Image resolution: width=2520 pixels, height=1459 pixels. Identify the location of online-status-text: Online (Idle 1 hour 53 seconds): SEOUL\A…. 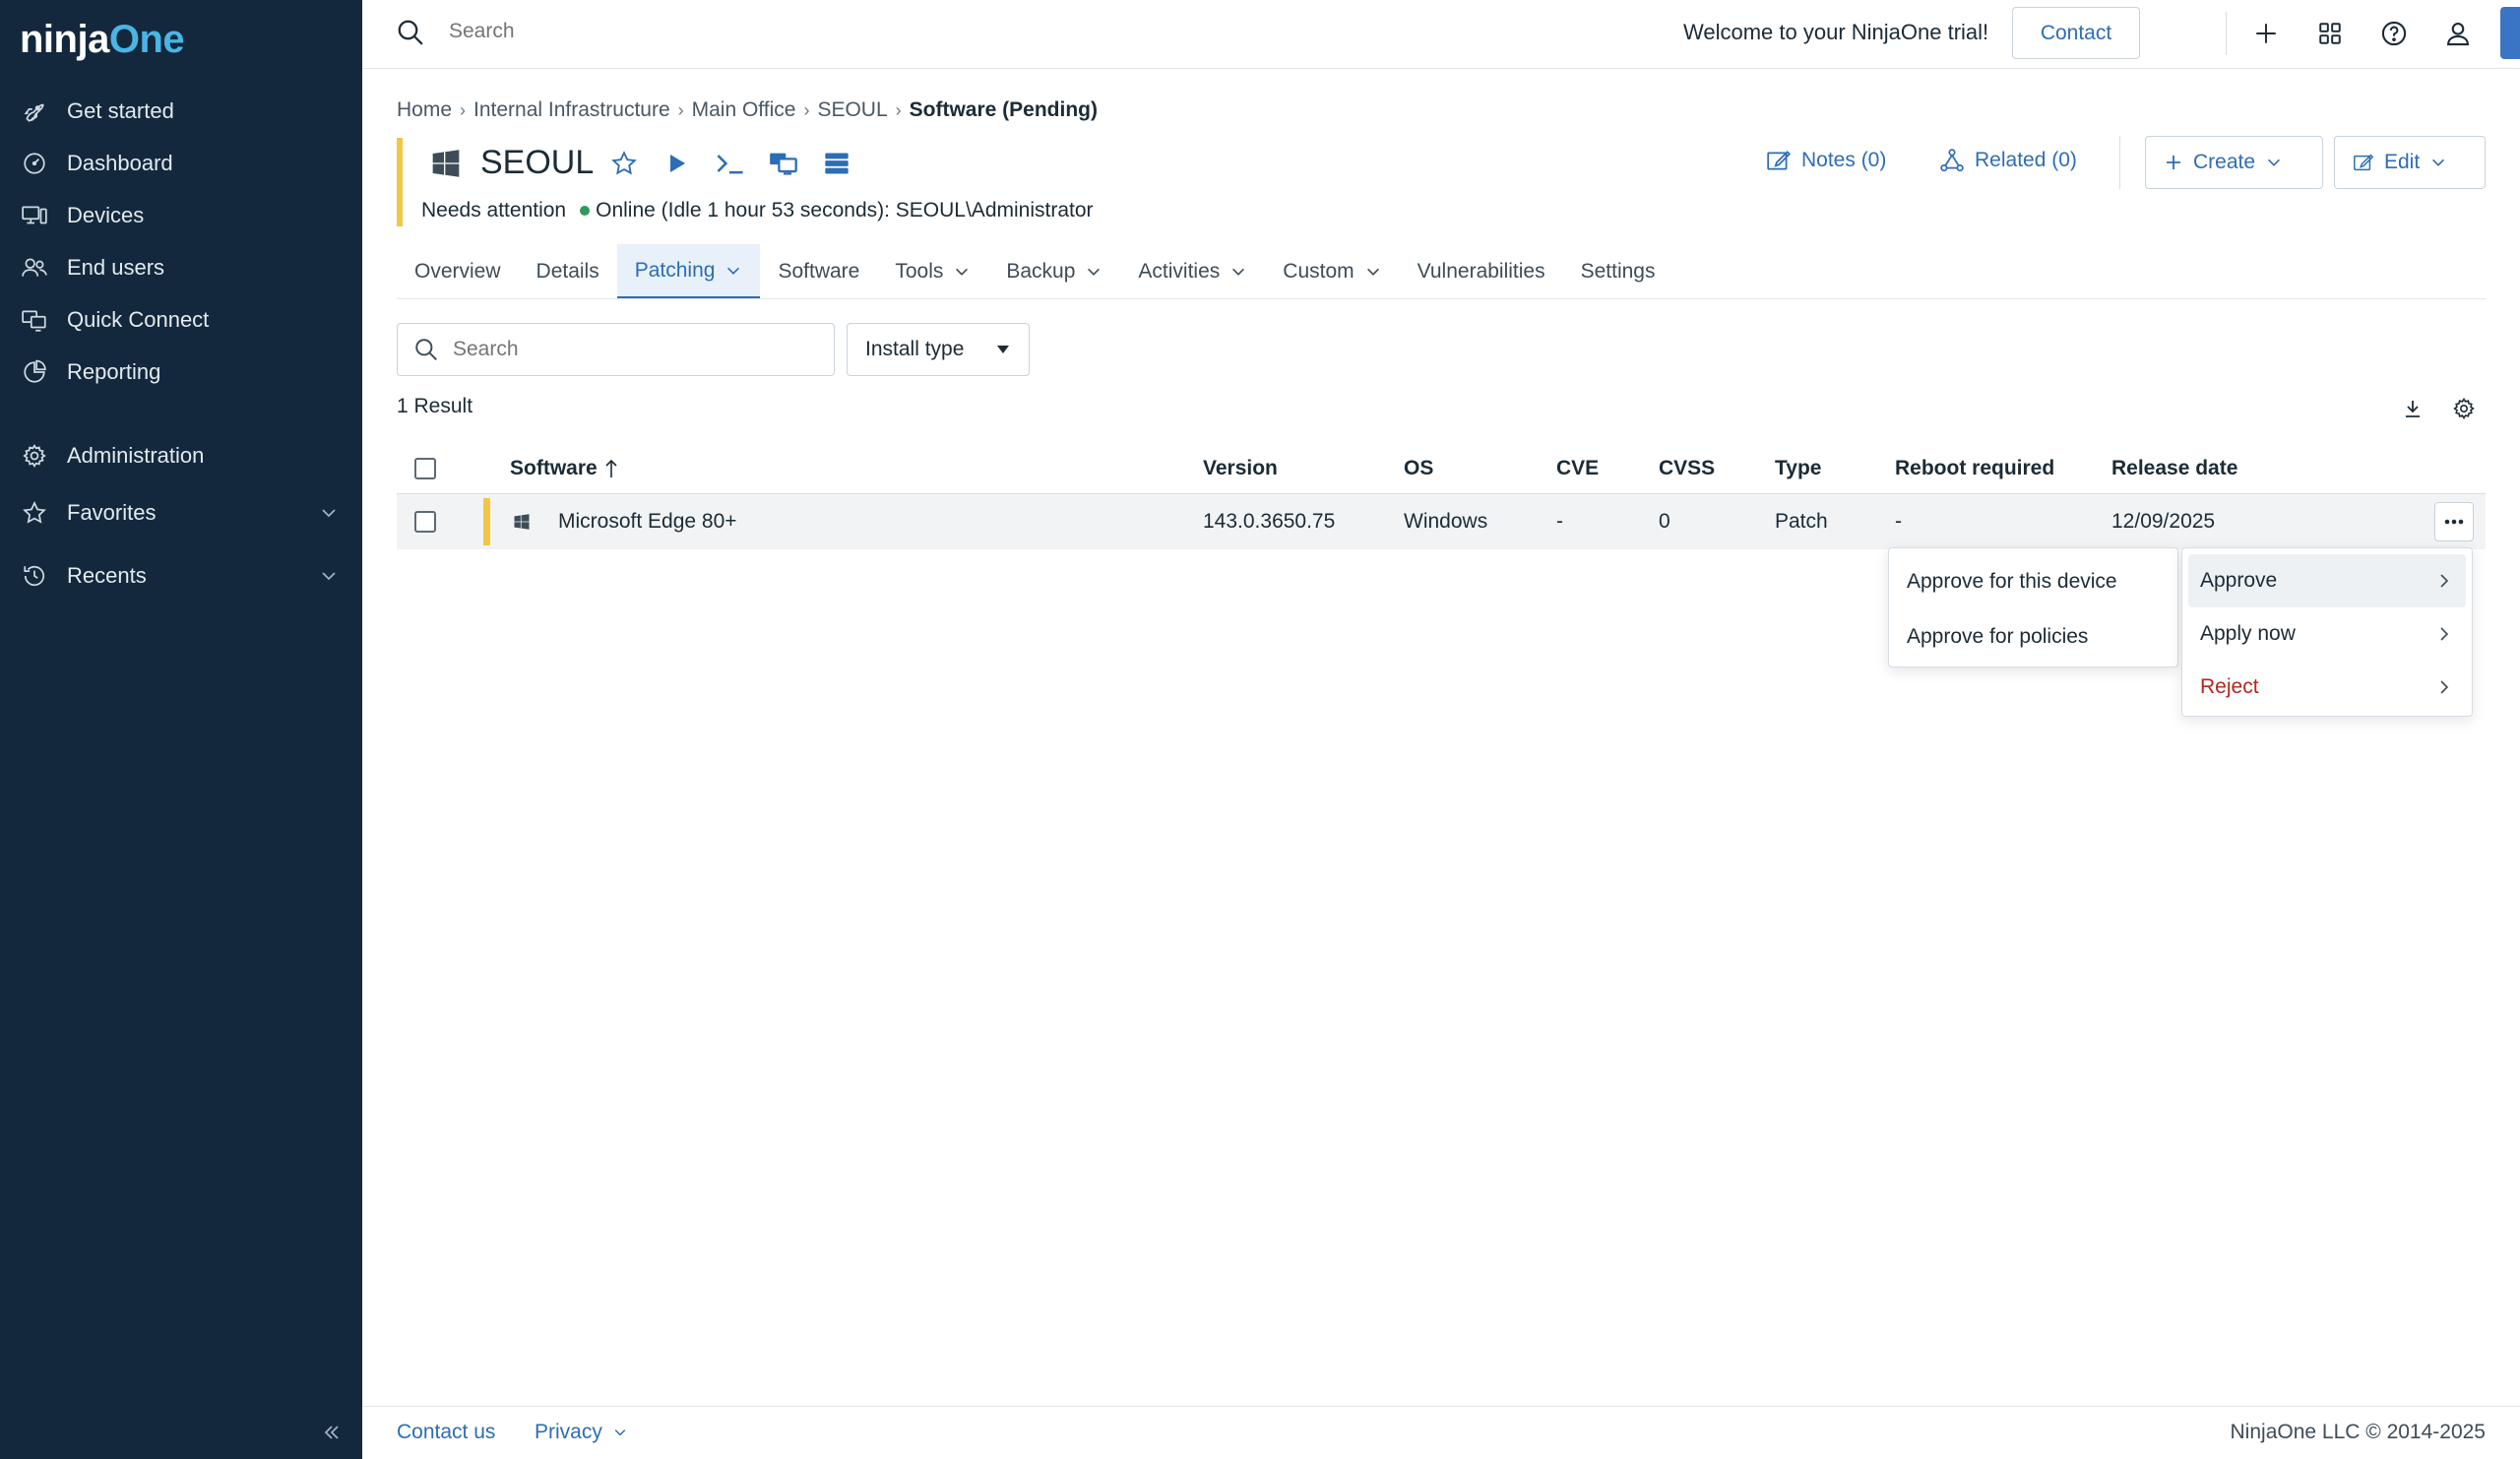
(845, 210).